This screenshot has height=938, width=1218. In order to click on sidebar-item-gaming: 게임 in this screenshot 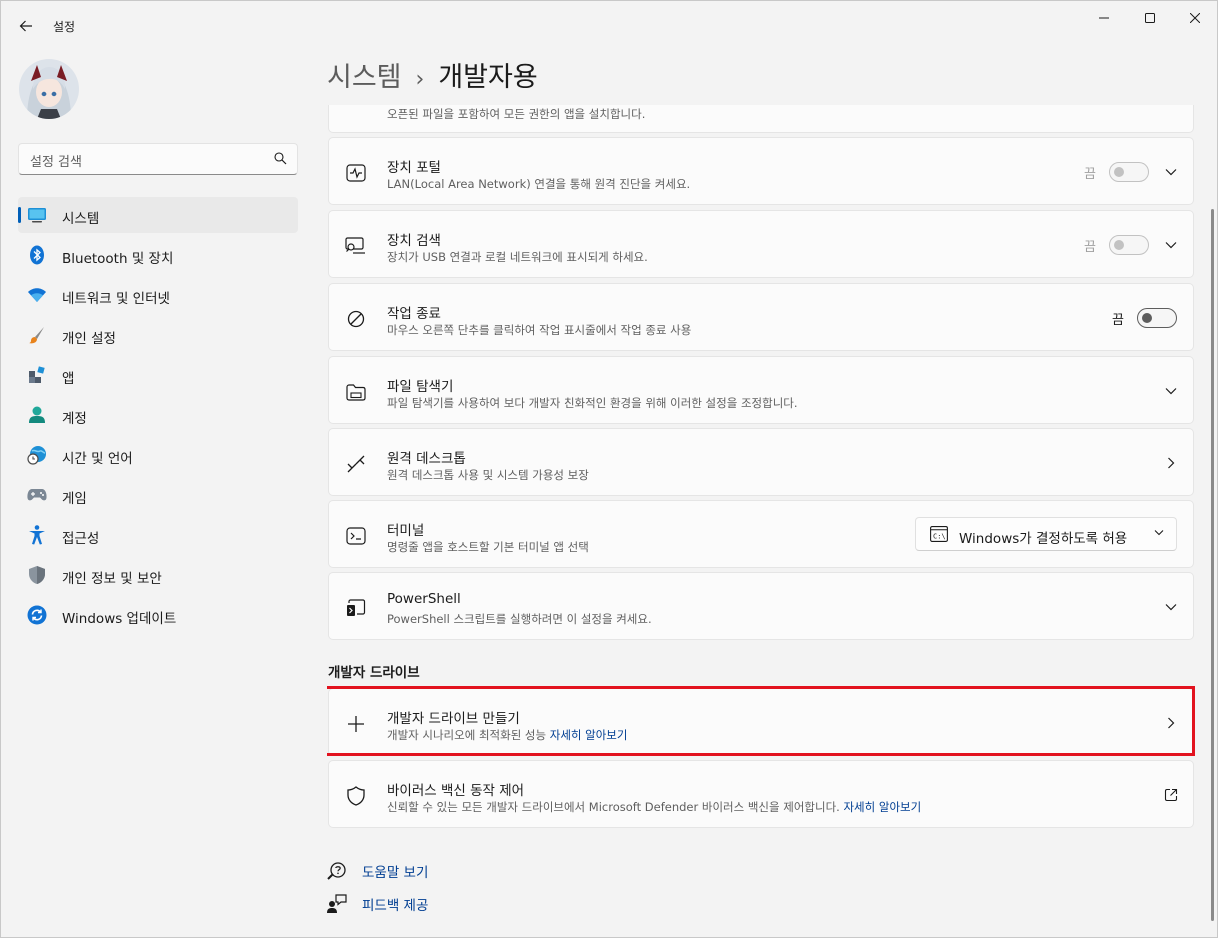, I will do `click(158, 495)`.